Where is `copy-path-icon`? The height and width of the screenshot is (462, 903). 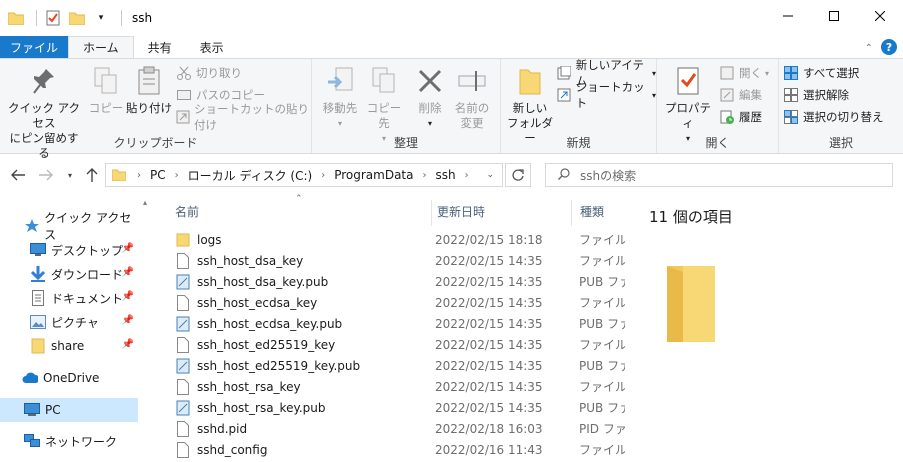
copy-path-icon is located at coordinates (184, 95).